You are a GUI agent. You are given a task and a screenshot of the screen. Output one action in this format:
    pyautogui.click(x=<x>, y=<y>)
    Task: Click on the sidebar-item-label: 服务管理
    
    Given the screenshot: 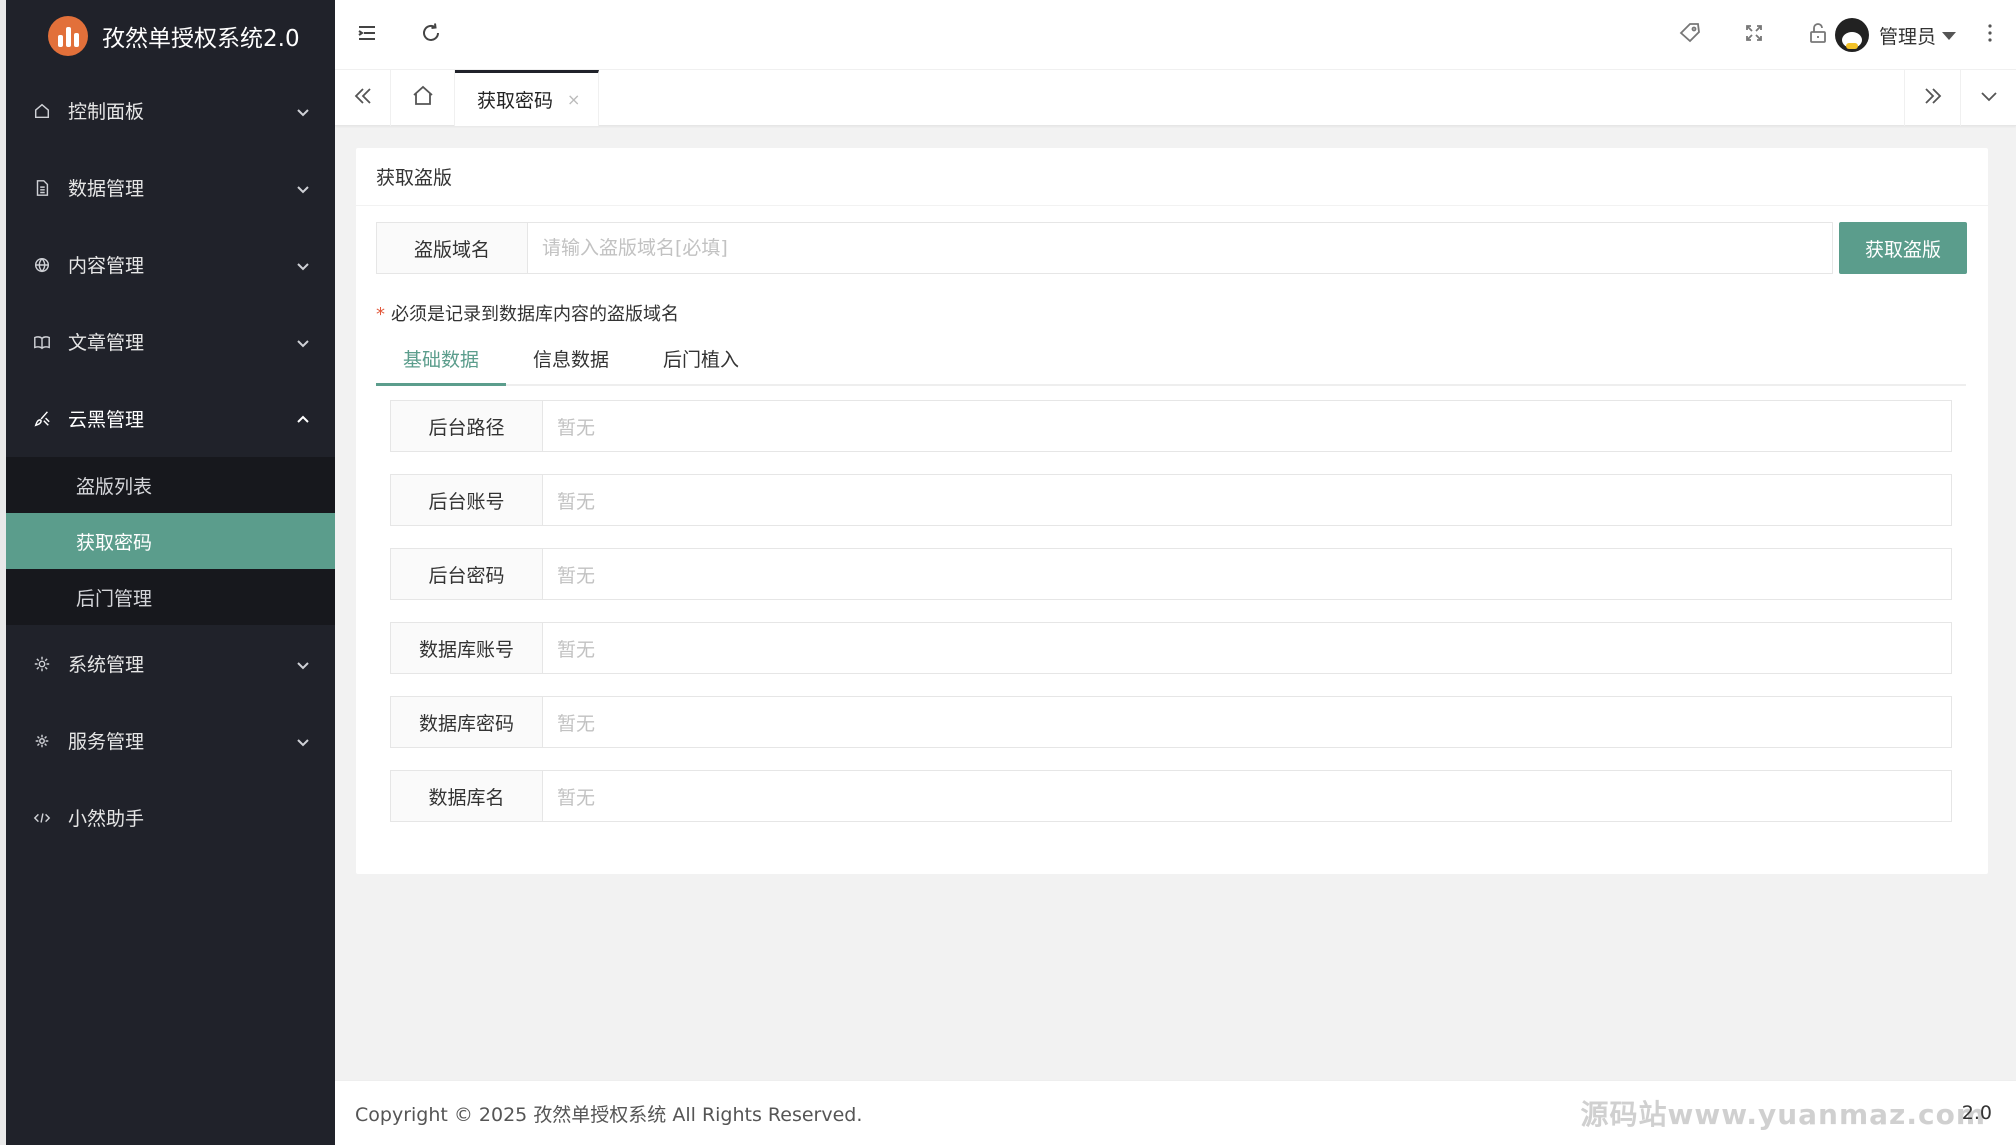 What is the action you would take?
    pyautogui.click(x=106, y=742)
    